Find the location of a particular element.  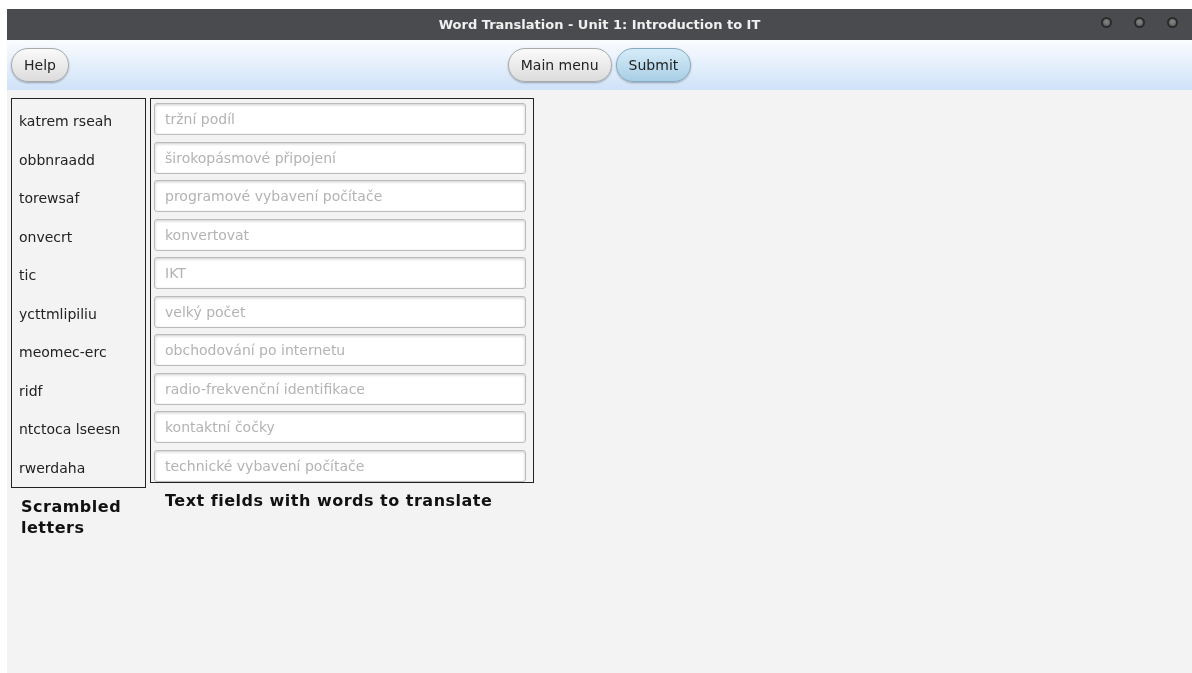

translation-field: velký počet is located at coordinates (340, 311).